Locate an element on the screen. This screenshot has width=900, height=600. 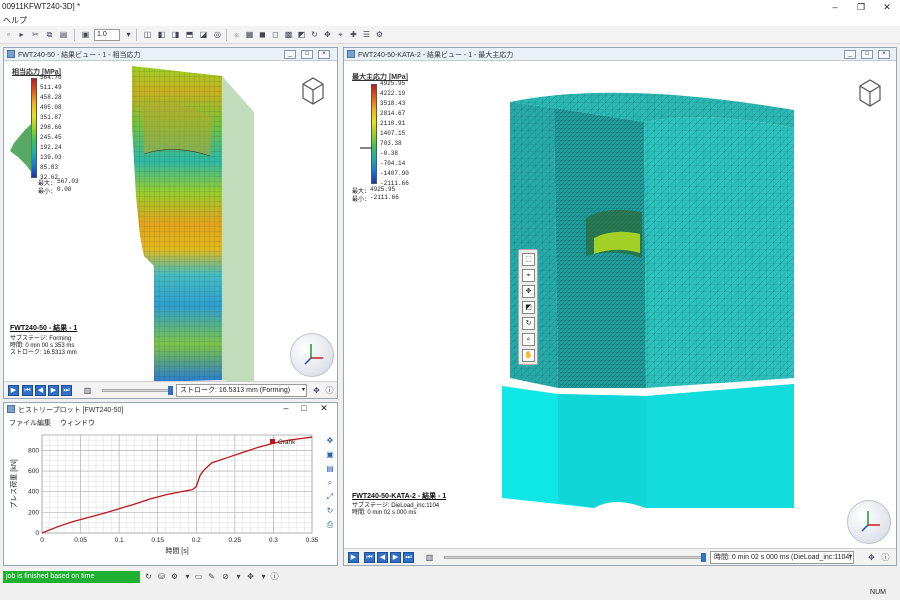
view-side-icon: ◨ is located at coordinates (175, 34).